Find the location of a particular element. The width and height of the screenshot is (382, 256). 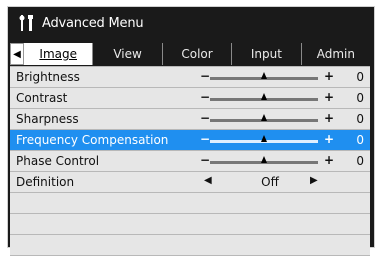

setting-label: Contrast is located at coordinates (42, 98).